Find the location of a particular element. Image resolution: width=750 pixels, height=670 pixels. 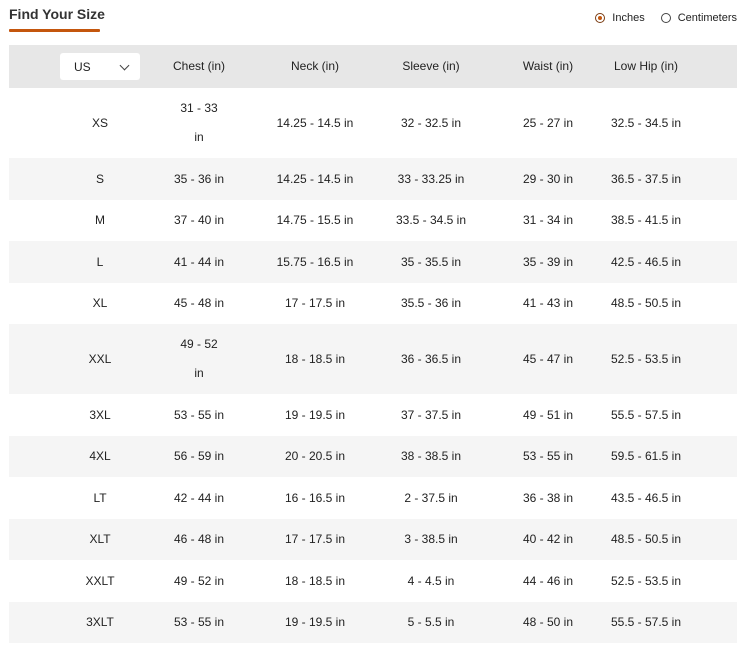

measurement-cell: 36 - 36.5 in is located at coordinates (431, 359).